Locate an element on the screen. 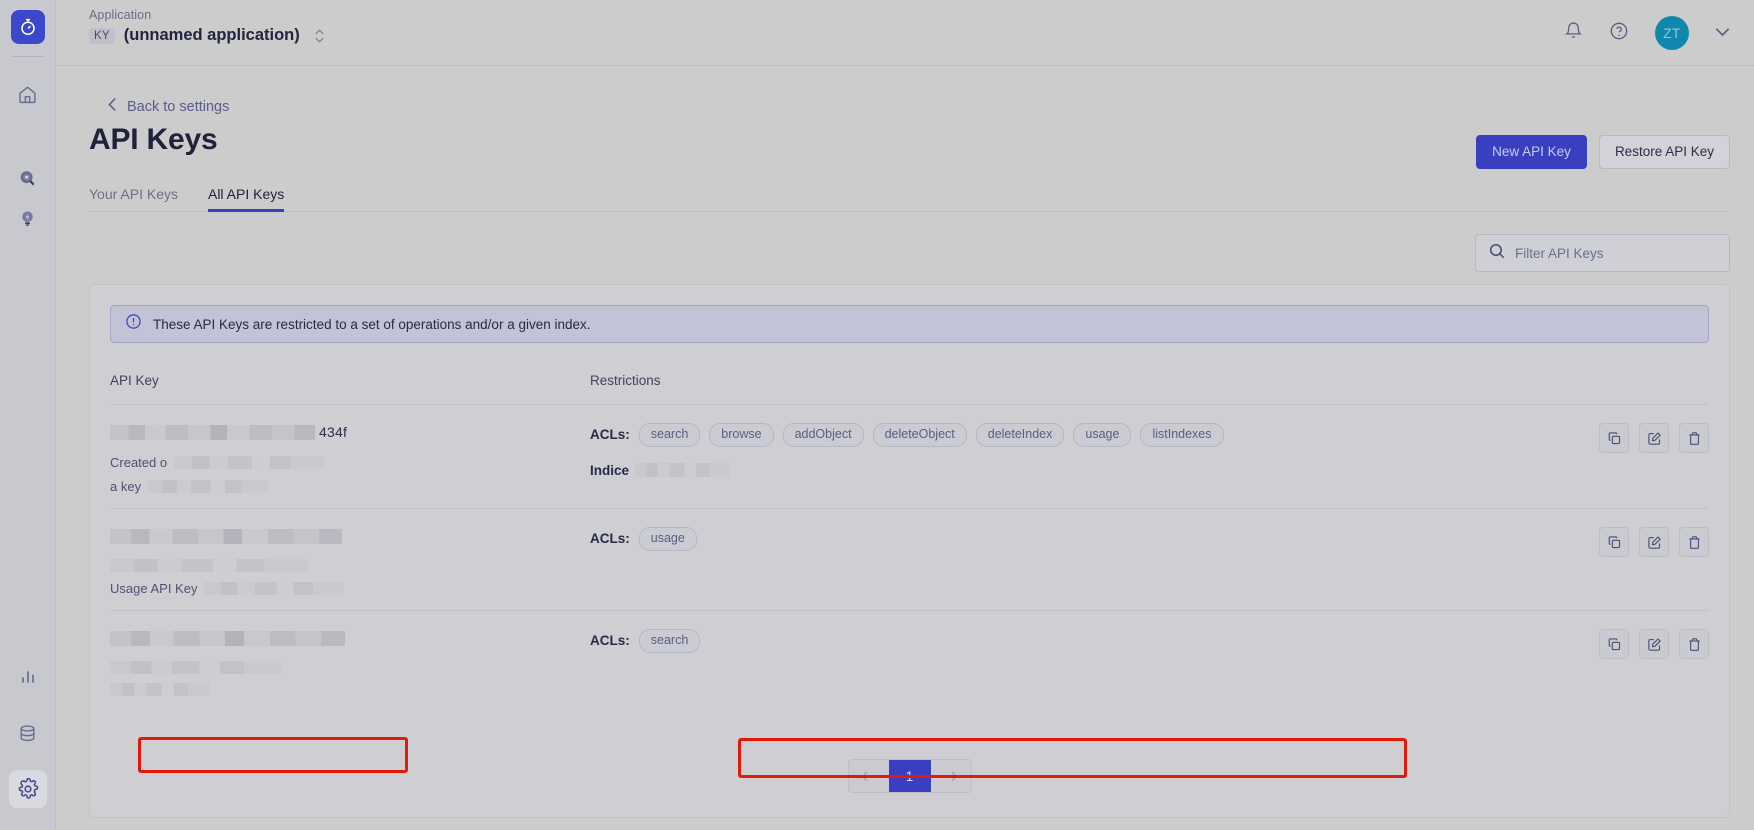  table-header-row: API Key Restrictions is located at coordinates (909, 381).